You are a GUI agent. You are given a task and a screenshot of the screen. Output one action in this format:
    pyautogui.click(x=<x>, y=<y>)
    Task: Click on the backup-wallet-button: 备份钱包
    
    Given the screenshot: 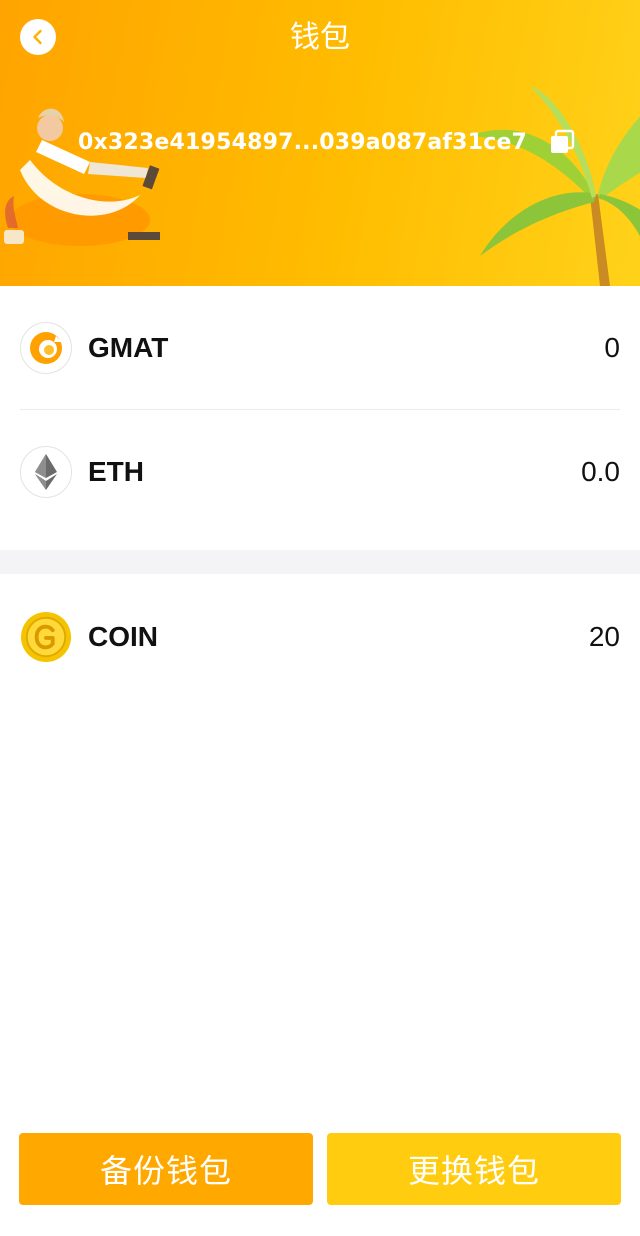 What is the action you would take?
    pyautogui.click(x=166, y=1169)
    